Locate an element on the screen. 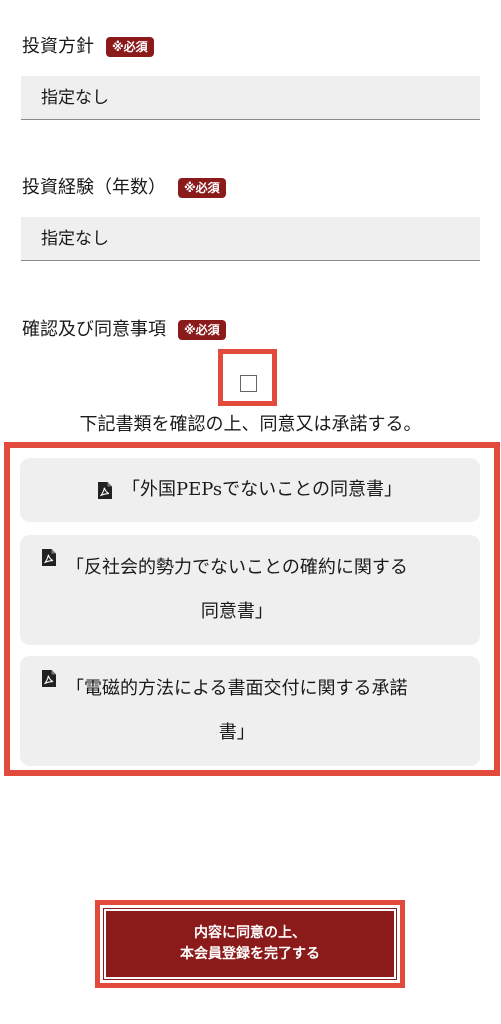  document-link-foreign-peps: 「外国PEPsでないことの同意書」 is located at coordinates (250, 490).